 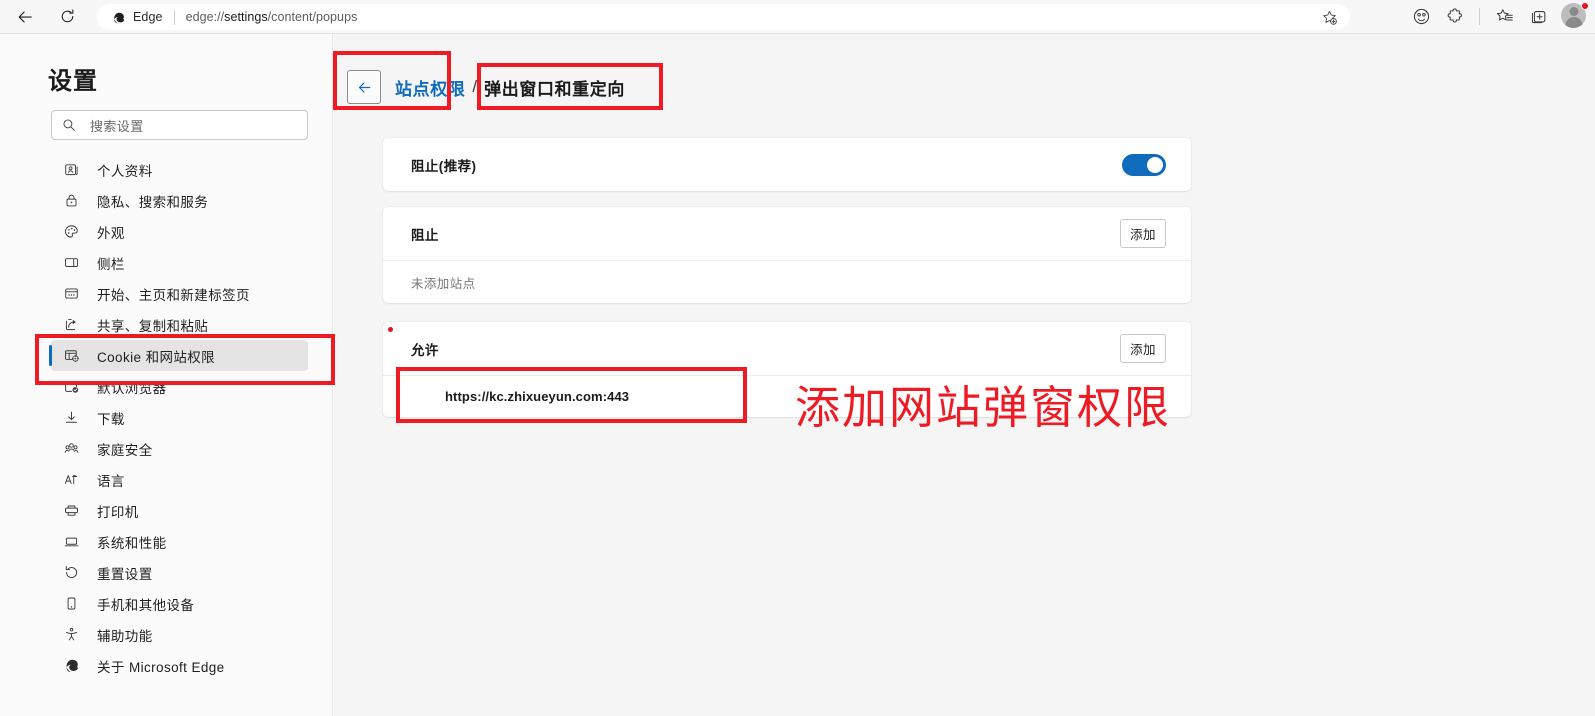 I want to click on sidebar-item-label: 隐私、搜索和服务, so click(x=153, y=202).